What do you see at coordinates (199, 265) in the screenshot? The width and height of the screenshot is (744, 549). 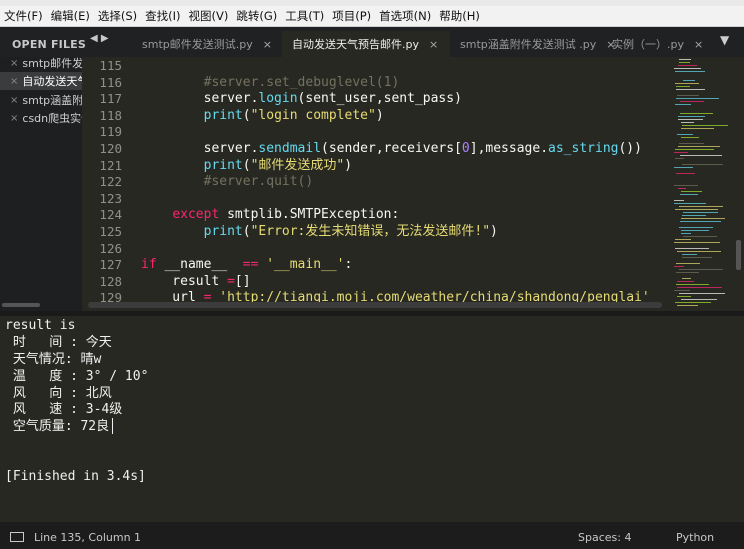 I see `code-token: __name__` at bounding box center [199, 265].